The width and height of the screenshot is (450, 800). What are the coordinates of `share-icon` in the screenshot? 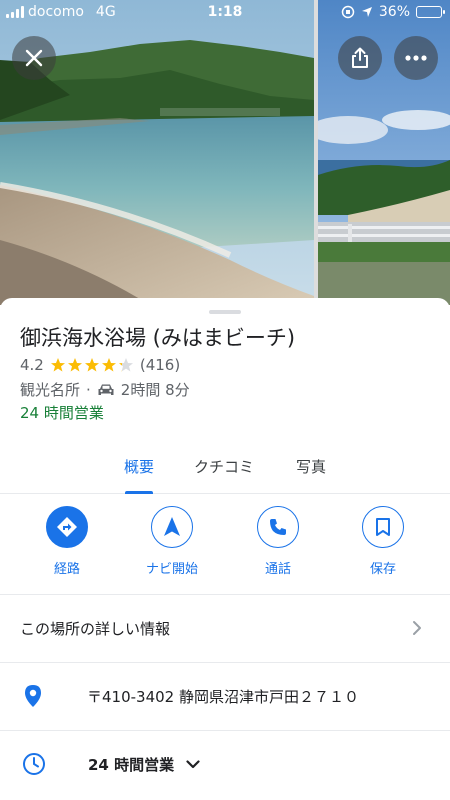 It's located at (360, 57).